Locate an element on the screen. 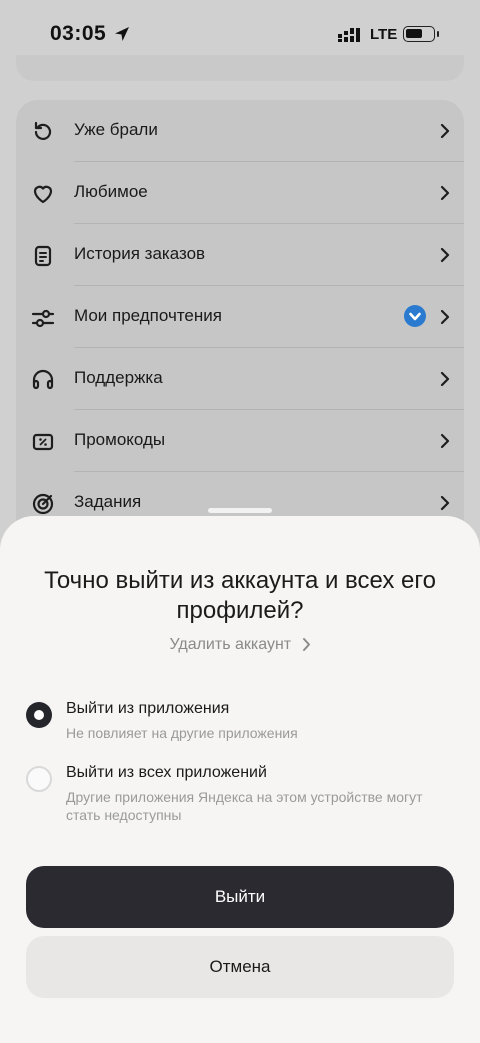 This screenshot has height=1043, width=480. delete-account-link: Удалить аккаунт is located at coordinates (240, 645).